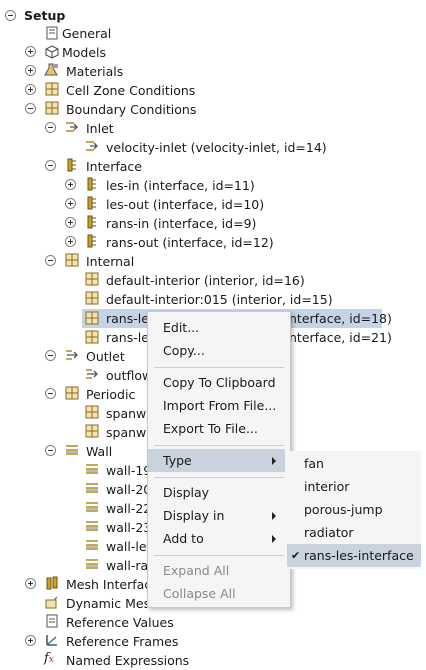 Image resolution: width=426 pixels, height=670 pixels. I want to click on submenu-item-rans-les-interface: ✔ rans-les-interface, so click(354, 555).